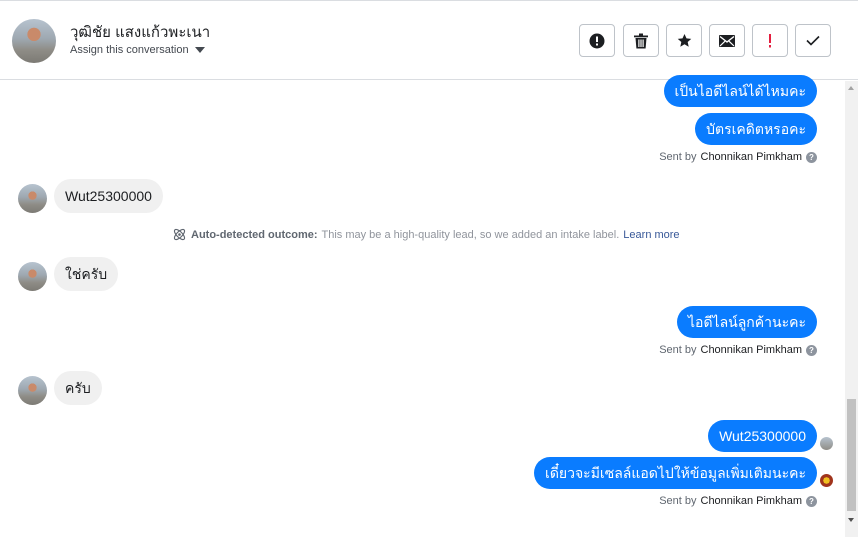  I want to click on learn-more-link: Learn more, so click(651, 235).